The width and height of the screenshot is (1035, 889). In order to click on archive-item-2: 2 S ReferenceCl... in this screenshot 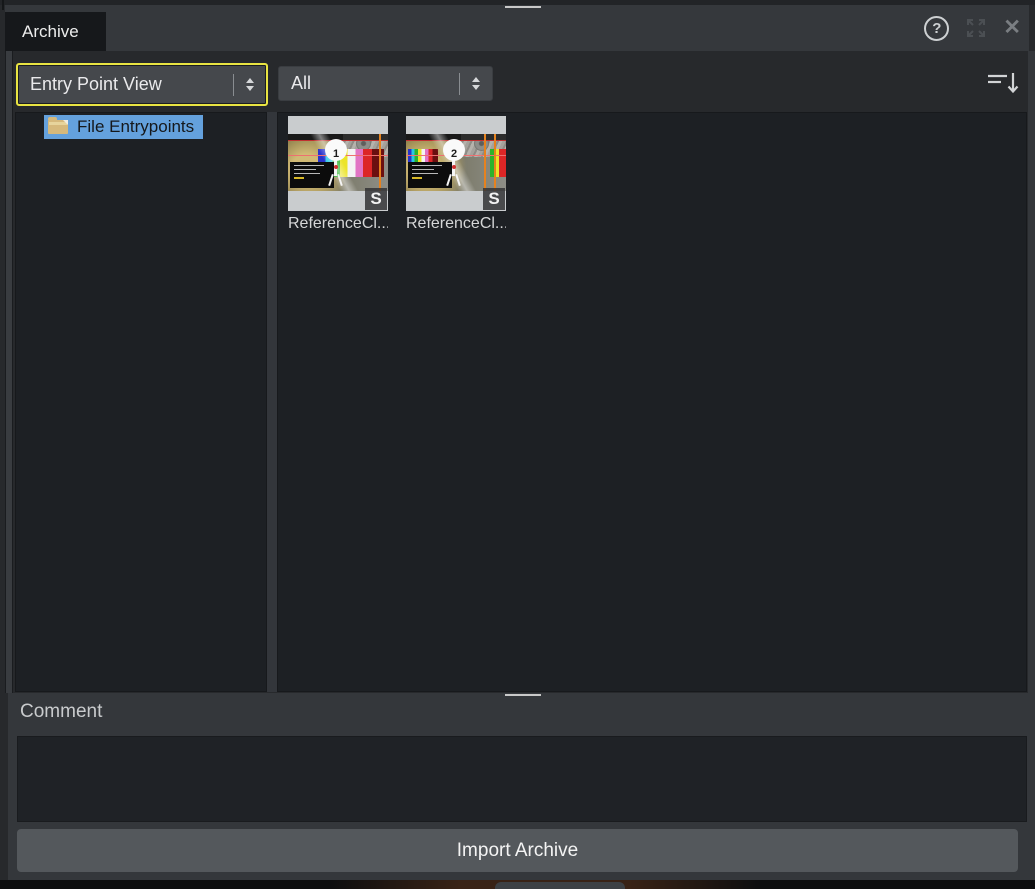, I will do `click(456, 174)`.